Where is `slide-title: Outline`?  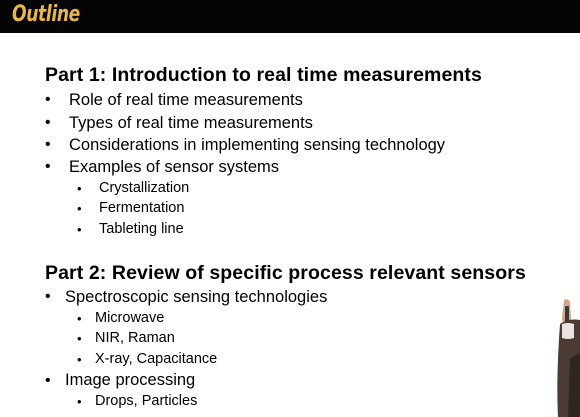
slide-title: Outline is located at coordinates (46, 14).